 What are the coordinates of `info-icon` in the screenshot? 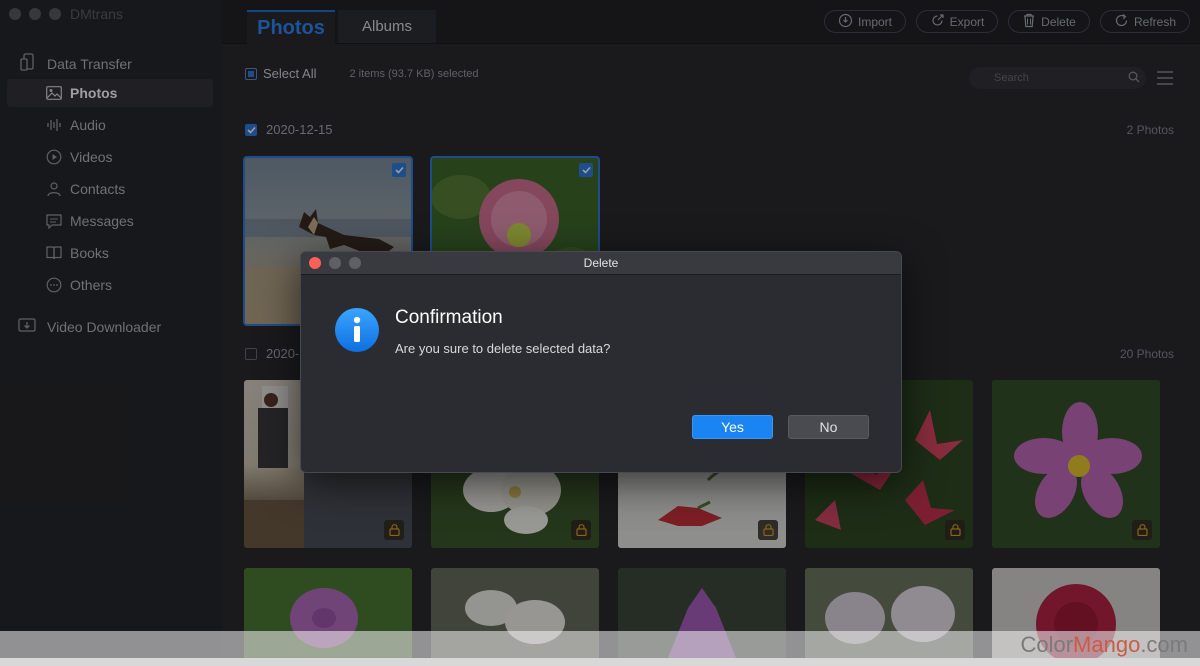 It's located at (357, 332).